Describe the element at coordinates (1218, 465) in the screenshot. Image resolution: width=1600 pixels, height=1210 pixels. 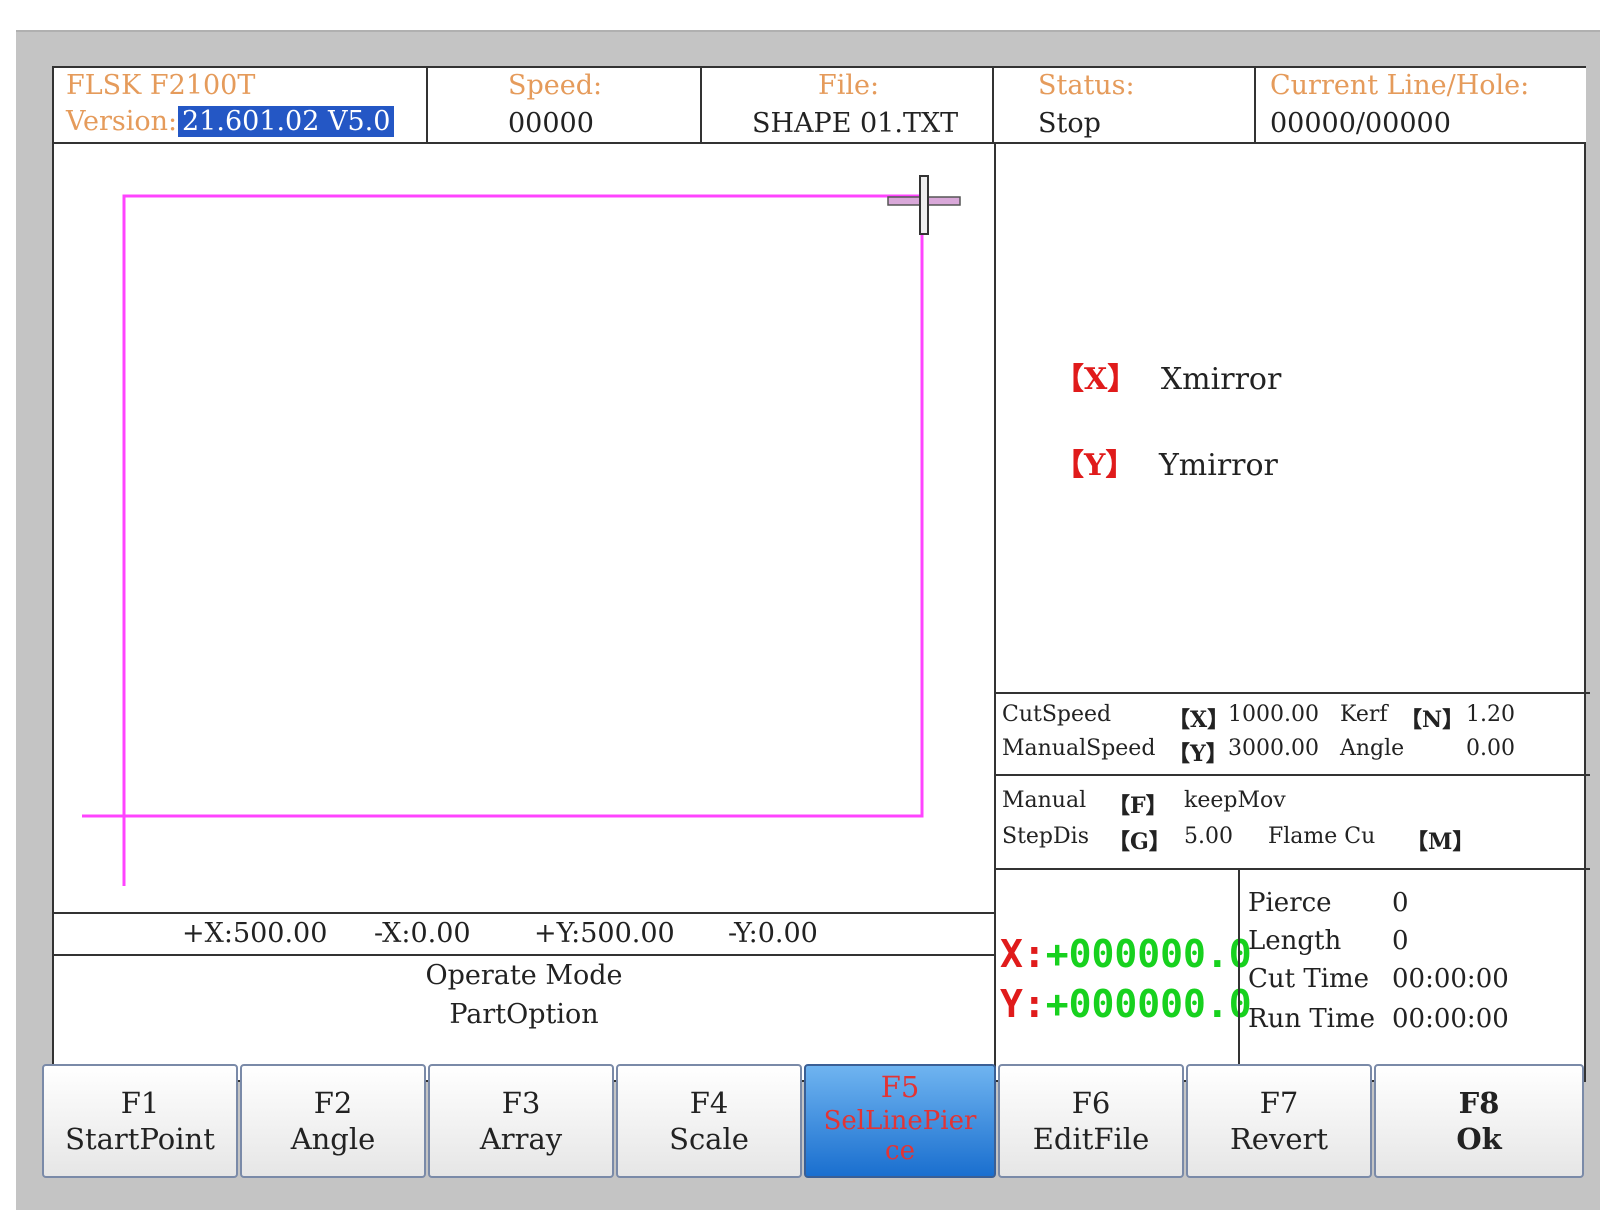
I see `y-mirror-label: Ymirror` at that location.